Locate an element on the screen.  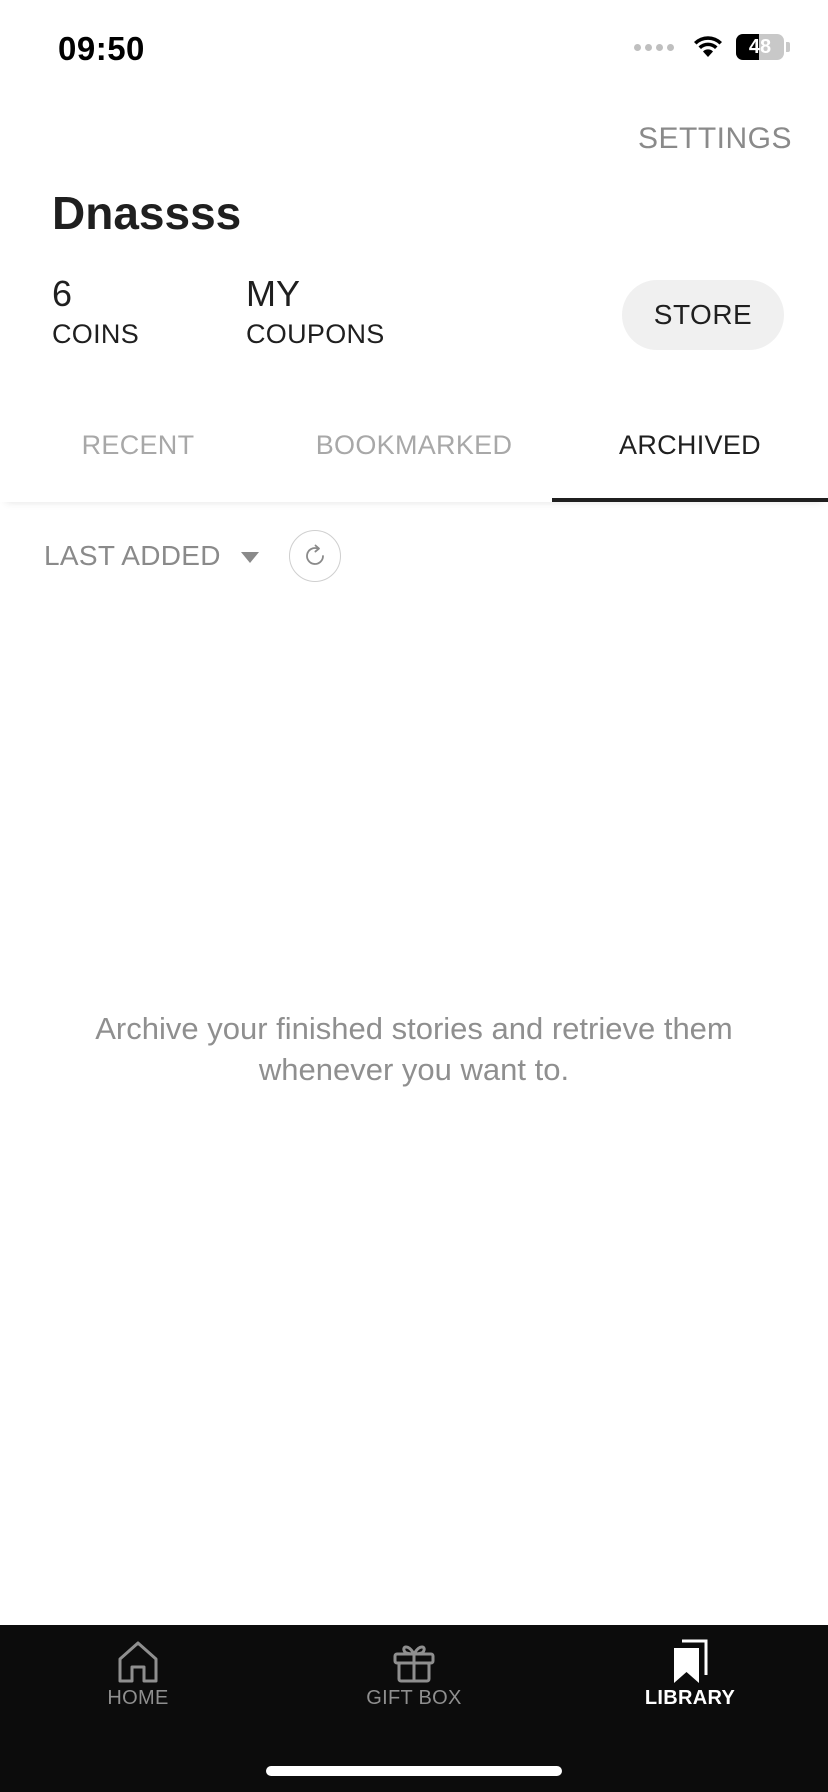
refresh-icon is located at coordinates (314, 554).